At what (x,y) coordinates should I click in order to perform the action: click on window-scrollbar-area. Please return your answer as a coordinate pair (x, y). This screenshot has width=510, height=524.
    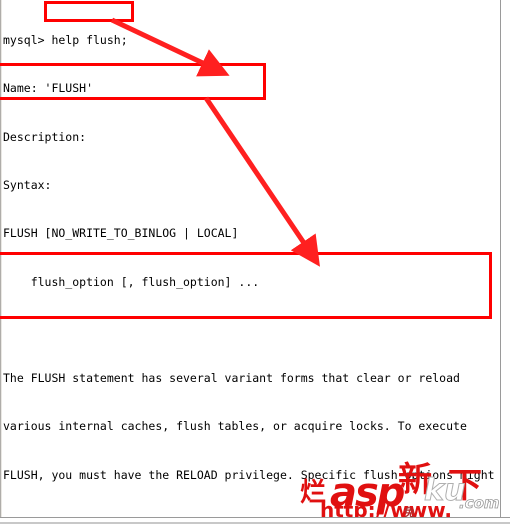
    Looking at the image, I should click on (505, 262).